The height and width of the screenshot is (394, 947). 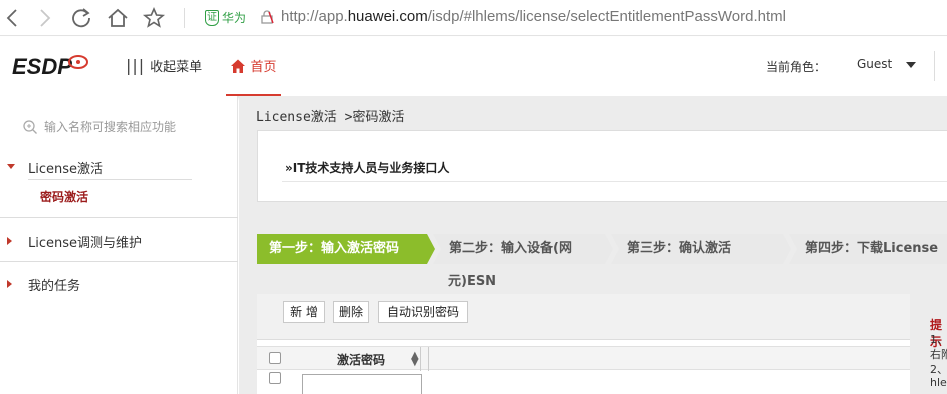 I want to click on collapse-menu-button: ||| 收起菜单, so click(x=164, y=65).